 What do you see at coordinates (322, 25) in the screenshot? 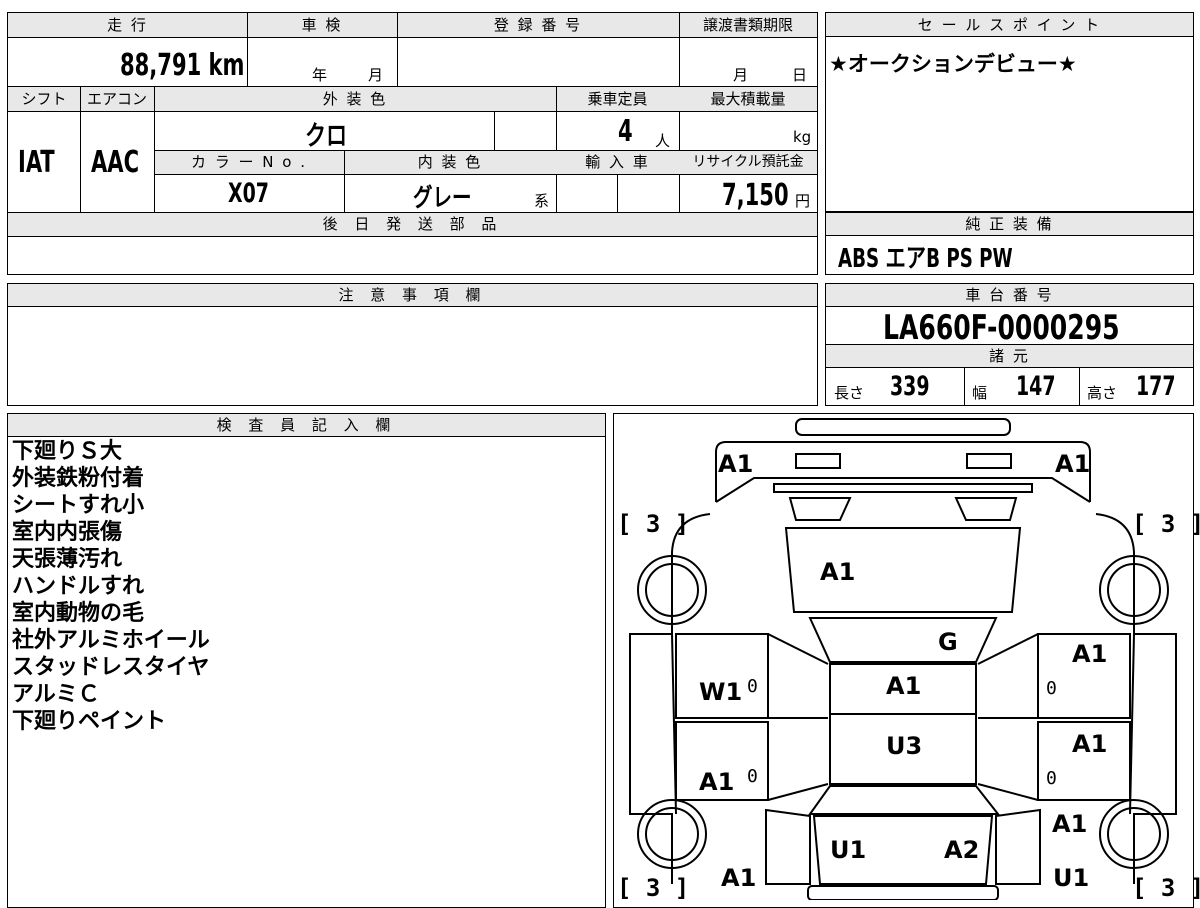
I see `inspection-header: 車 検` at bounding box center [322, 25].